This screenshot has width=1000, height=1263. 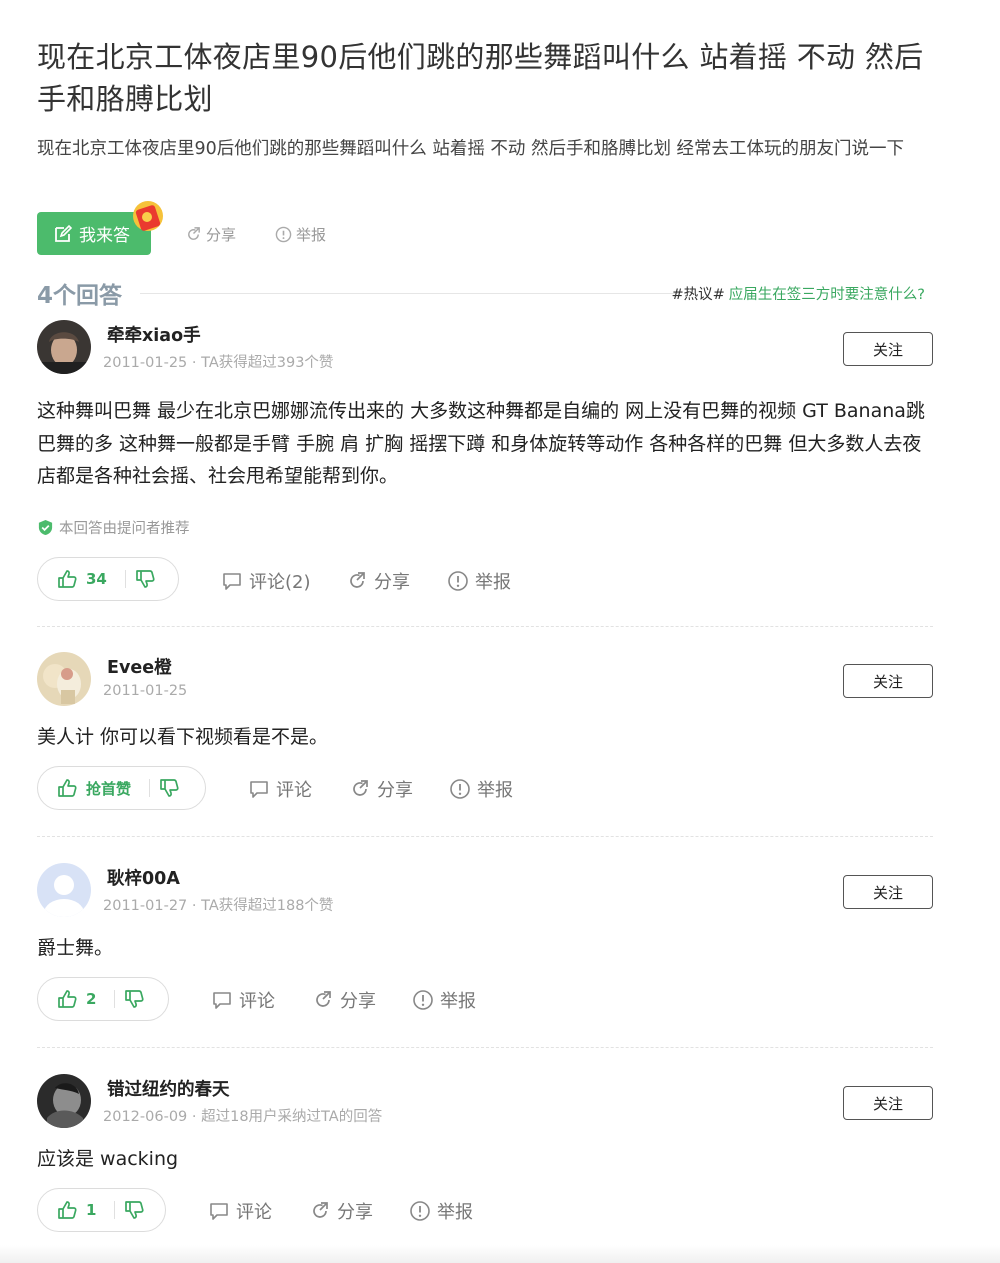 What do you see at coordinates (500, 1254) in the screenshot?
I see `bottom-edge` at bounding box center [500, 1254].